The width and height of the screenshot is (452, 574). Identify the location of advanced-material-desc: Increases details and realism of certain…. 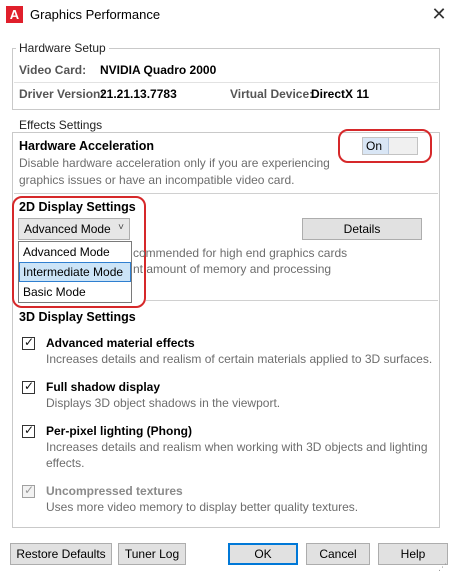
(239, 359).